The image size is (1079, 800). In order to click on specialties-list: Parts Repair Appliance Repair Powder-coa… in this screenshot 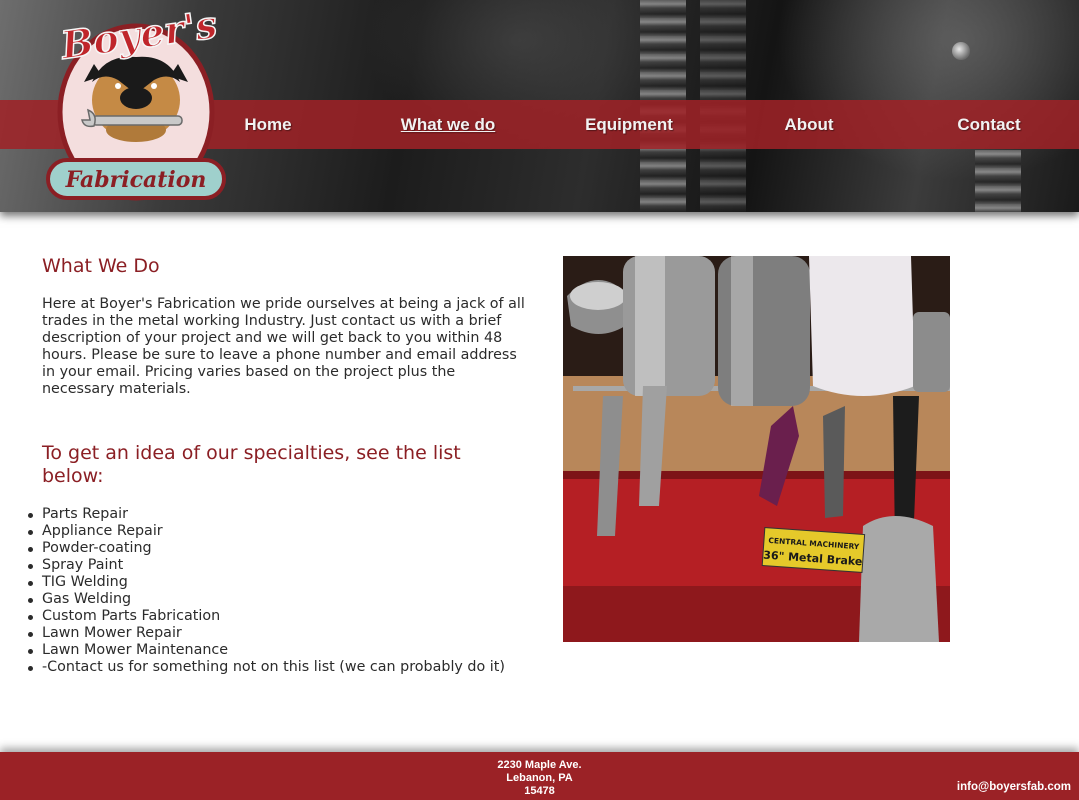, I will do `click(266, 591)`.